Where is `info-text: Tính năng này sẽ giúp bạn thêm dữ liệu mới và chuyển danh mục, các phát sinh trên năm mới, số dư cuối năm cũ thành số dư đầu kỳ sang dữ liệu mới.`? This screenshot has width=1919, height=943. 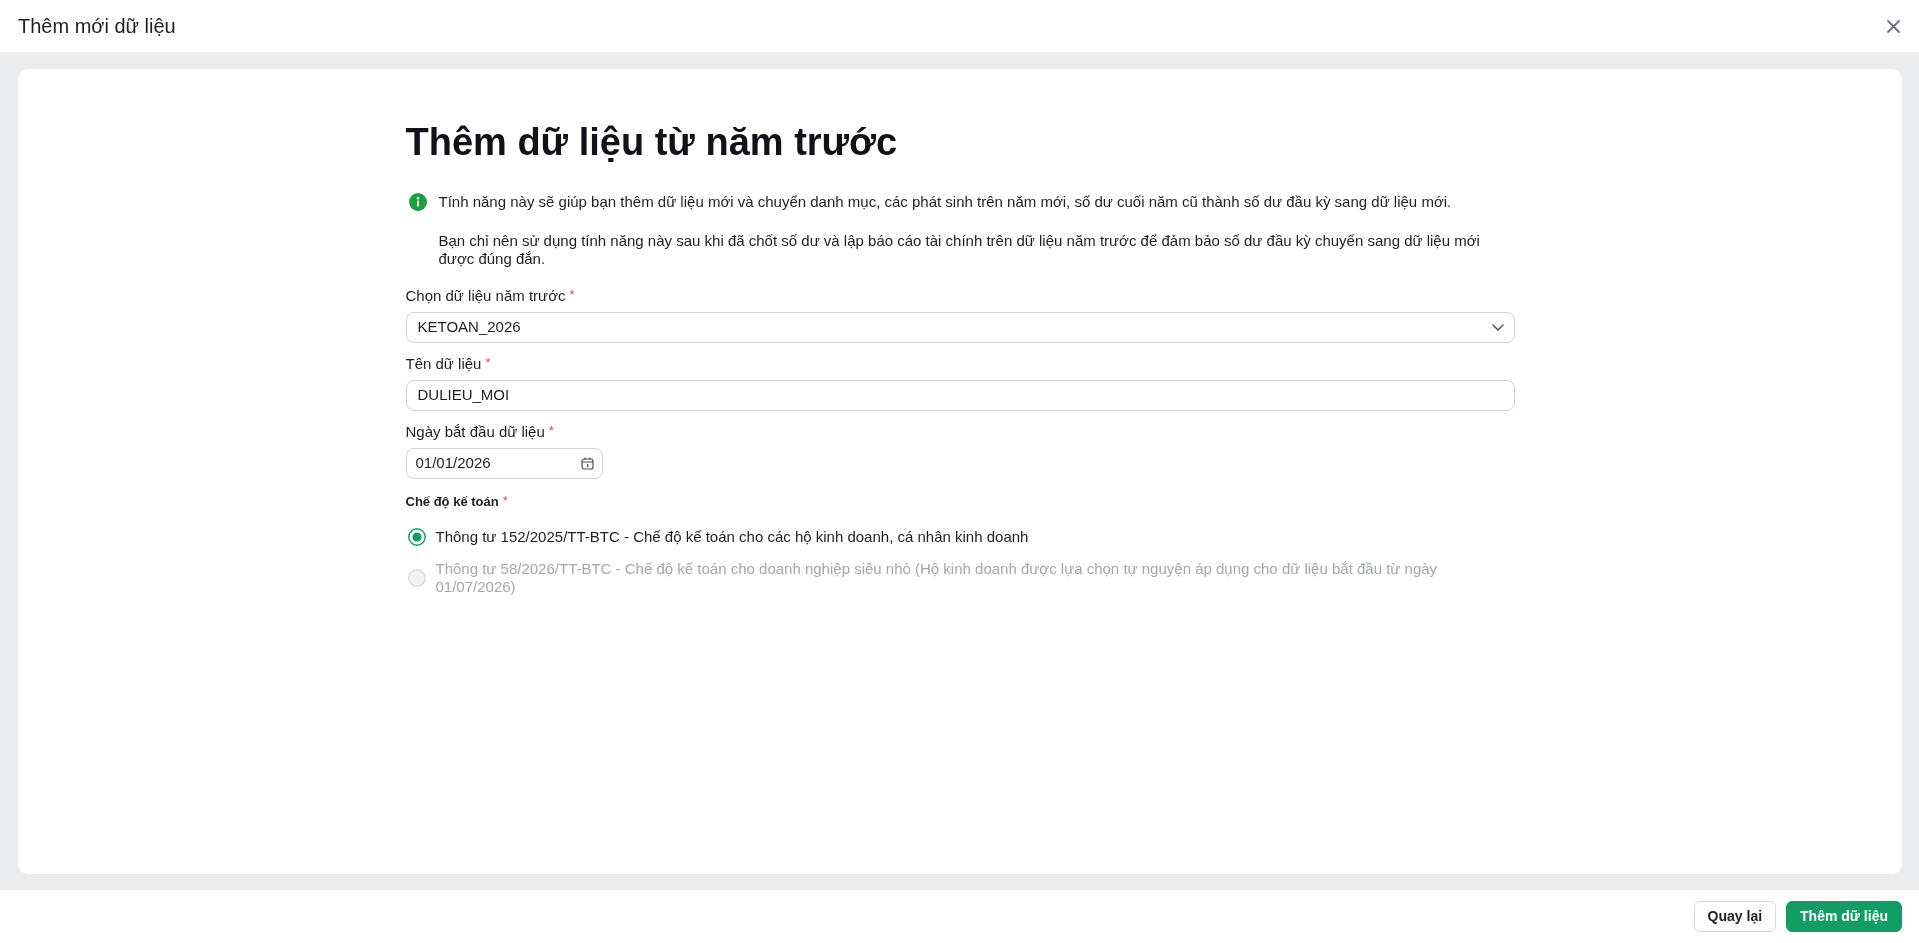 info-text: Tính năng này sẽ giúp bạn thêm dữ liệu mới và chuyển danh mục, các phát sinh trên năm mới, số dư cuối năm cũ thành số dư đầu kỳ sang dữ liệu mới. is located at coordinates (945, 202).